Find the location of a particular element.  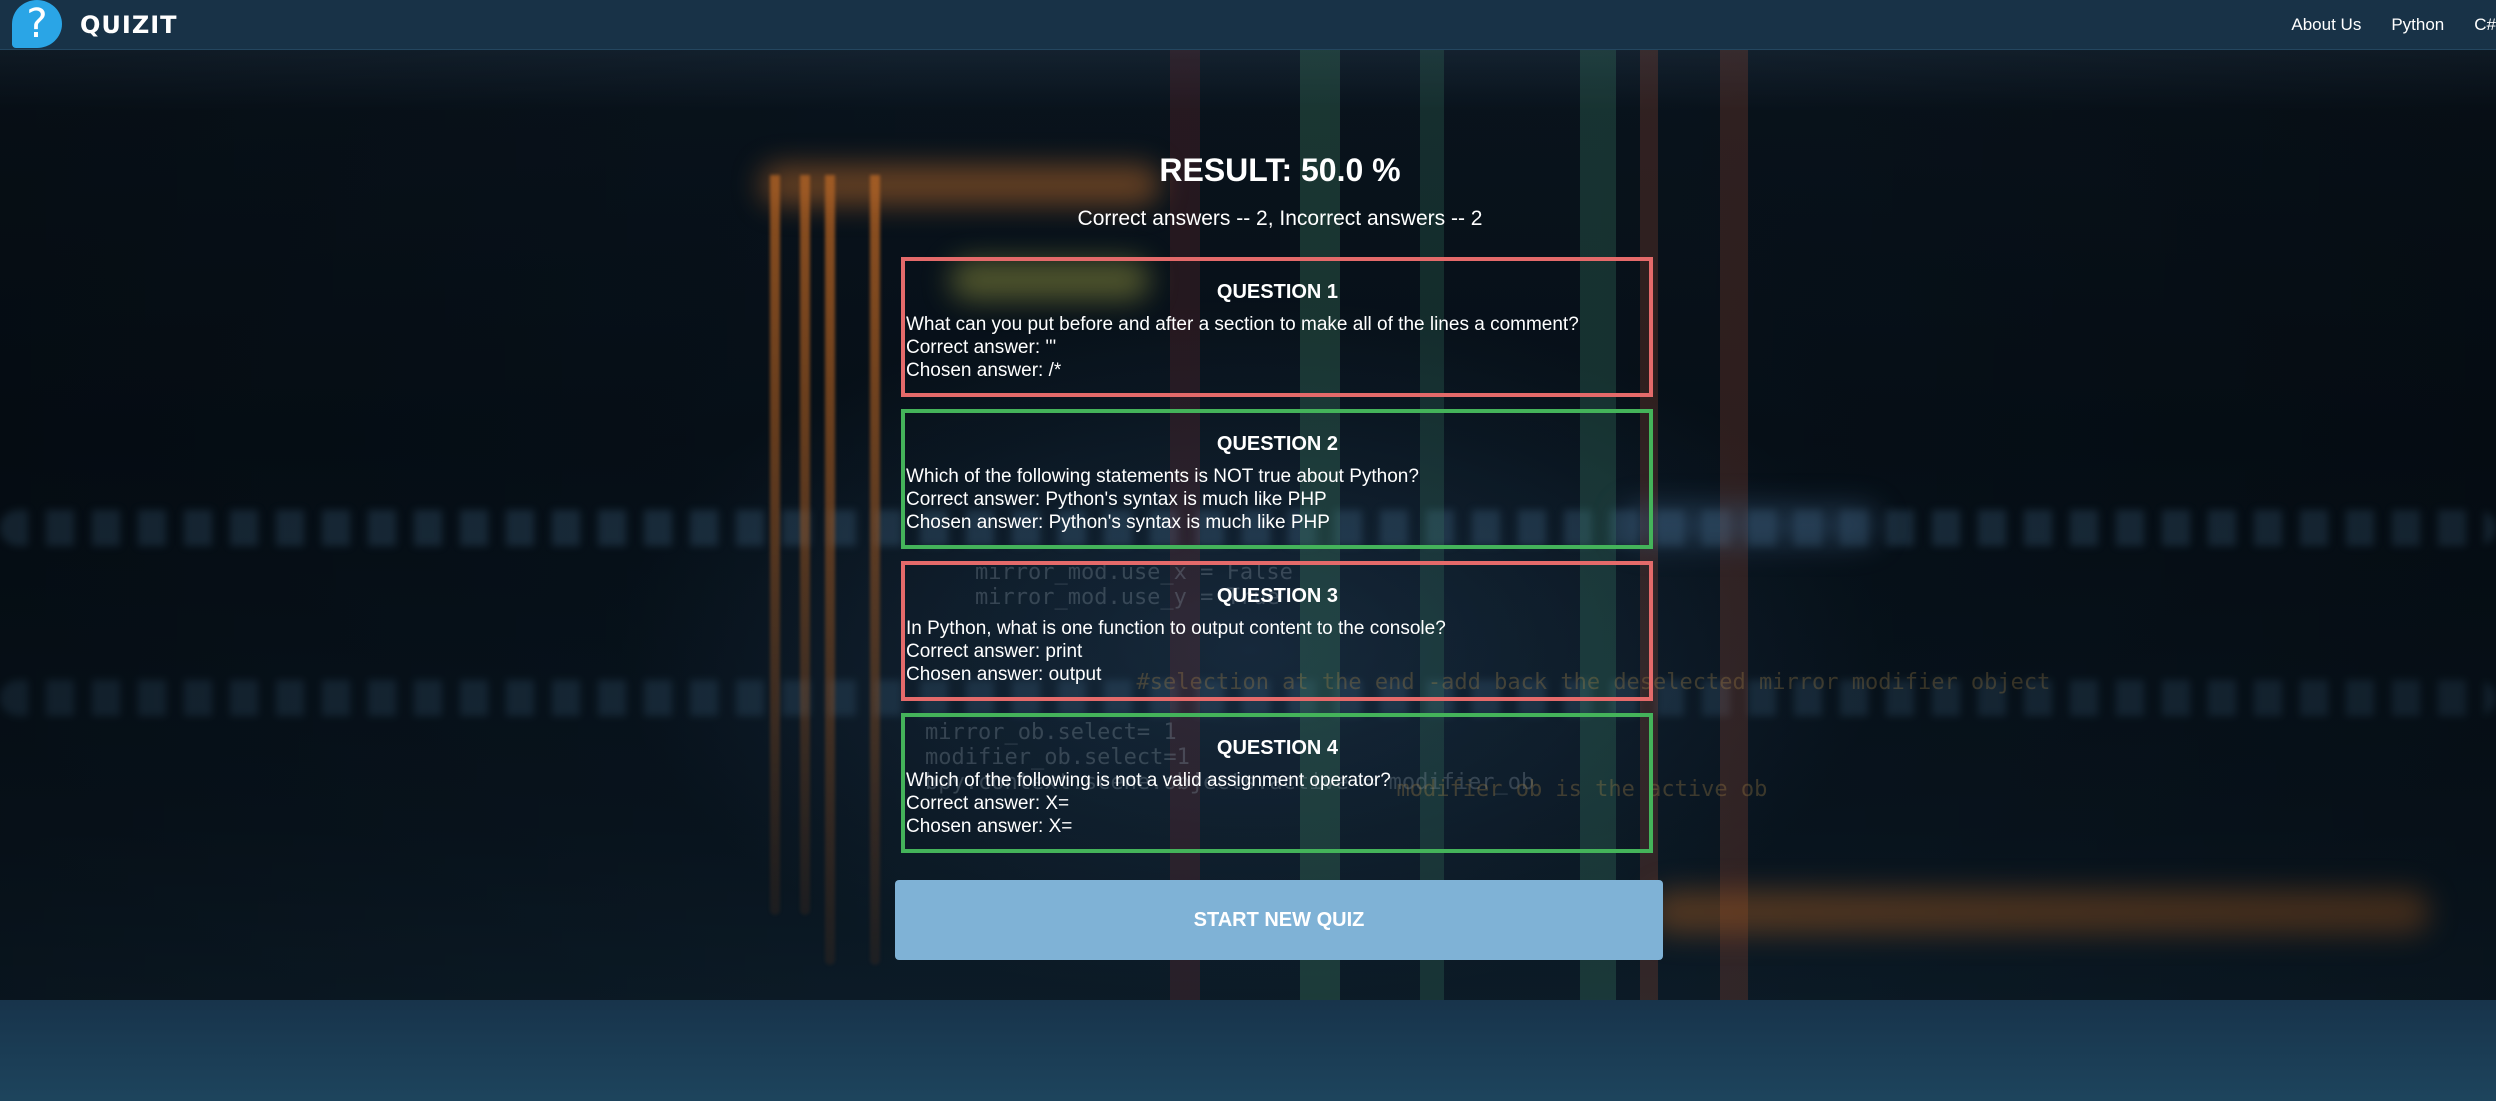

chosen-answer: Chosen answer: /* is located at coordinates (984, 370).